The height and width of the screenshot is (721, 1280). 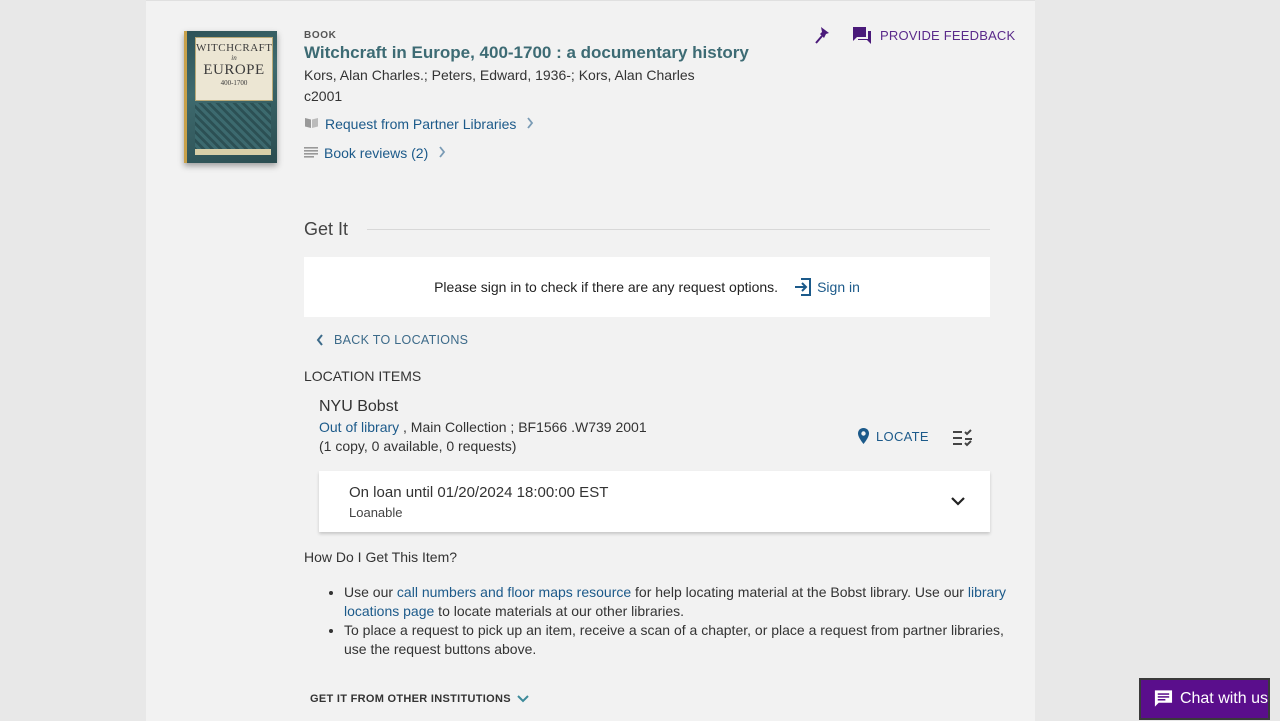 I want to click on filter-list-icon, so click(x=962, y=438).